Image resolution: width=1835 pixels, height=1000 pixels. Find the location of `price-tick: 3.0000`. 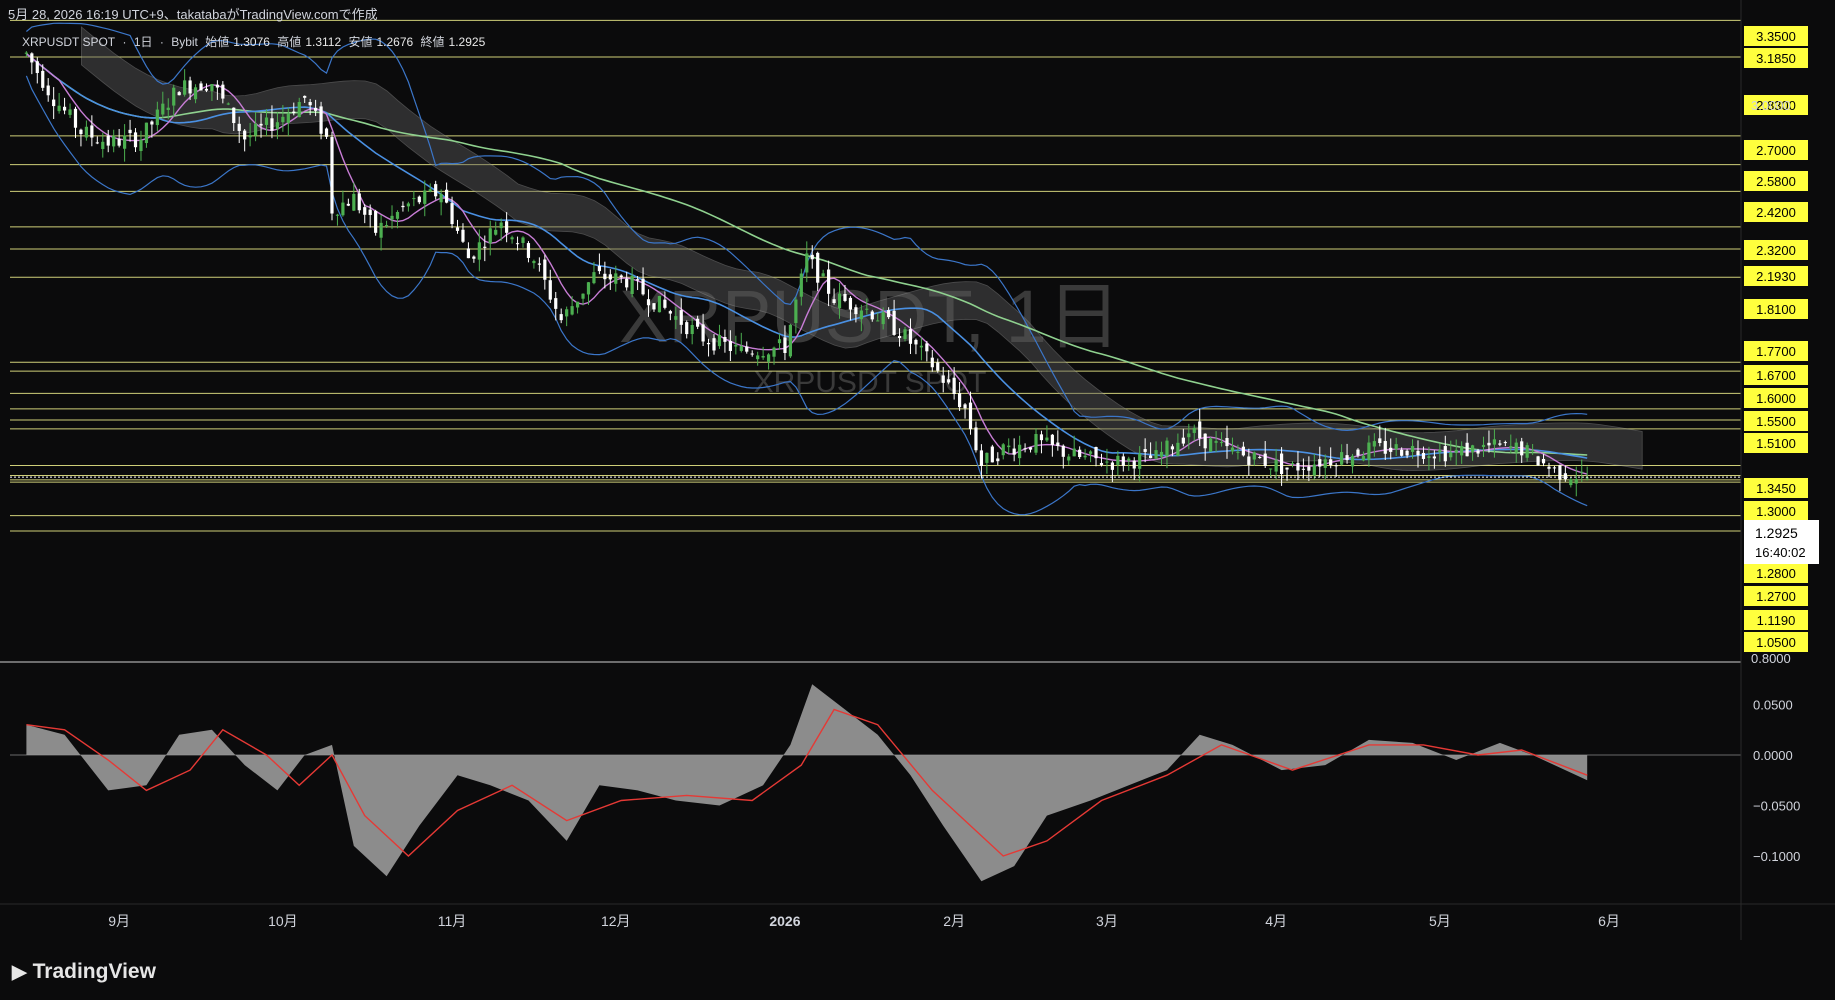

price-tick: 3.0000 is located at coordinates (1771, 105).